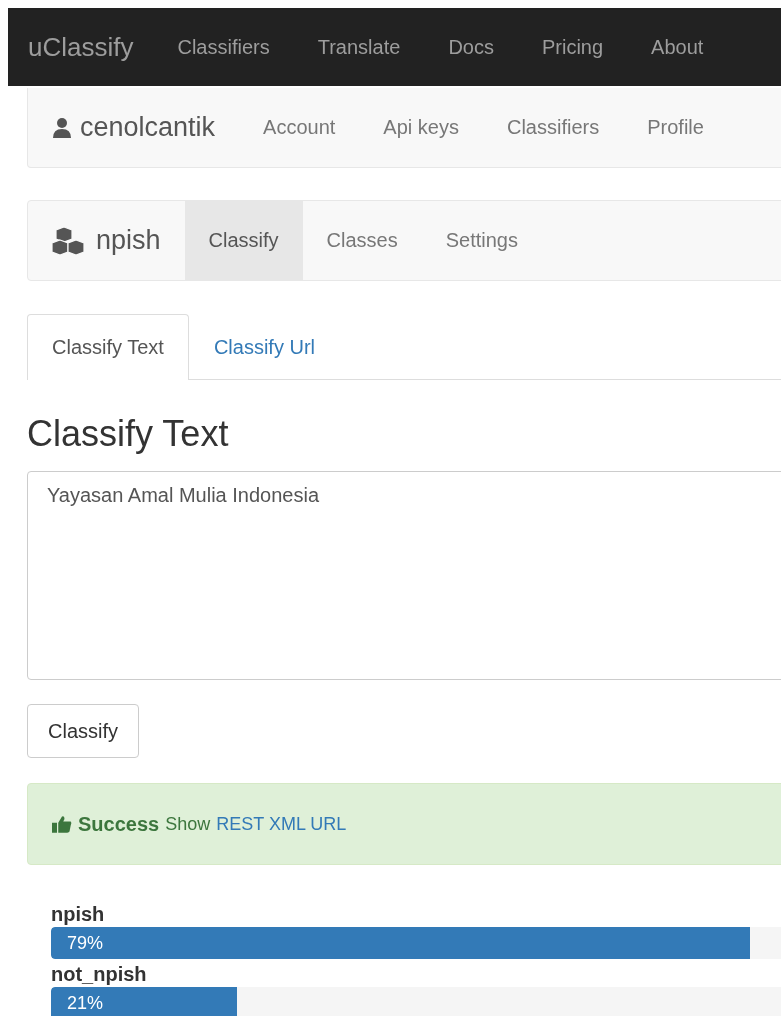 This screenshot has height=1016, width=781. Describe the element at coordinates (188, 824) in the screenshot. I see `alert-text: Show` at that location.